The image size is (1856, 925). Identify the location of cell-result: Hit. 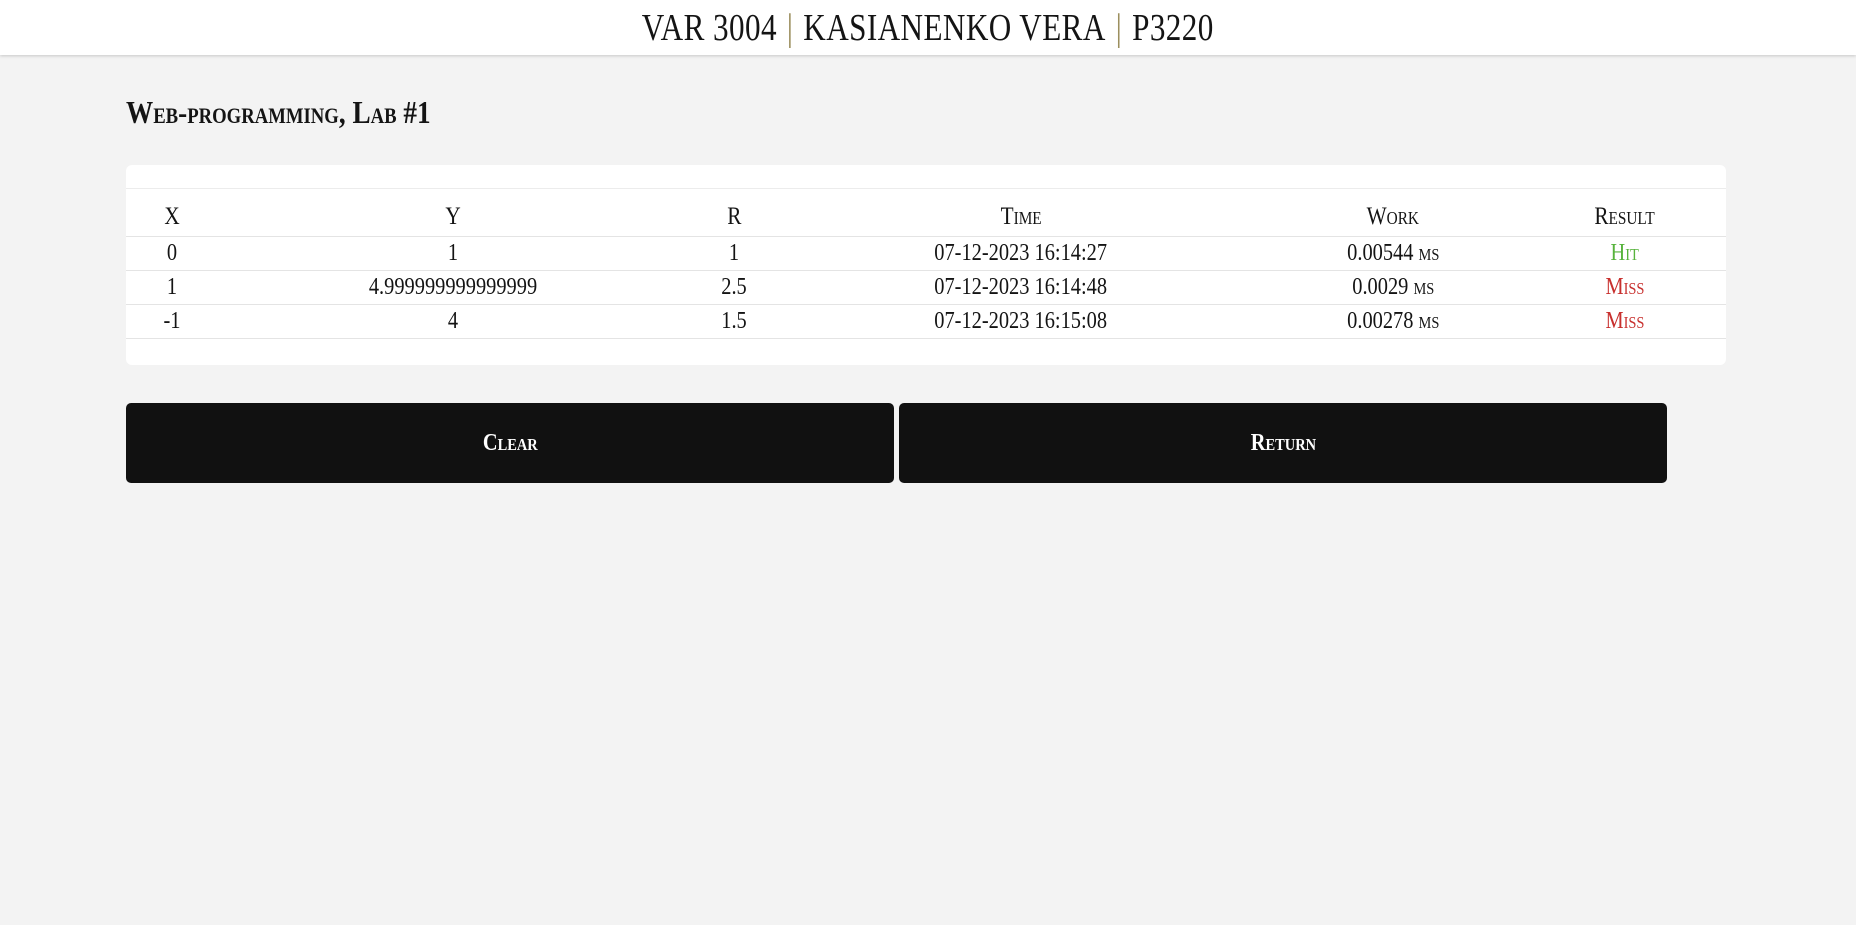
(1625, 254).